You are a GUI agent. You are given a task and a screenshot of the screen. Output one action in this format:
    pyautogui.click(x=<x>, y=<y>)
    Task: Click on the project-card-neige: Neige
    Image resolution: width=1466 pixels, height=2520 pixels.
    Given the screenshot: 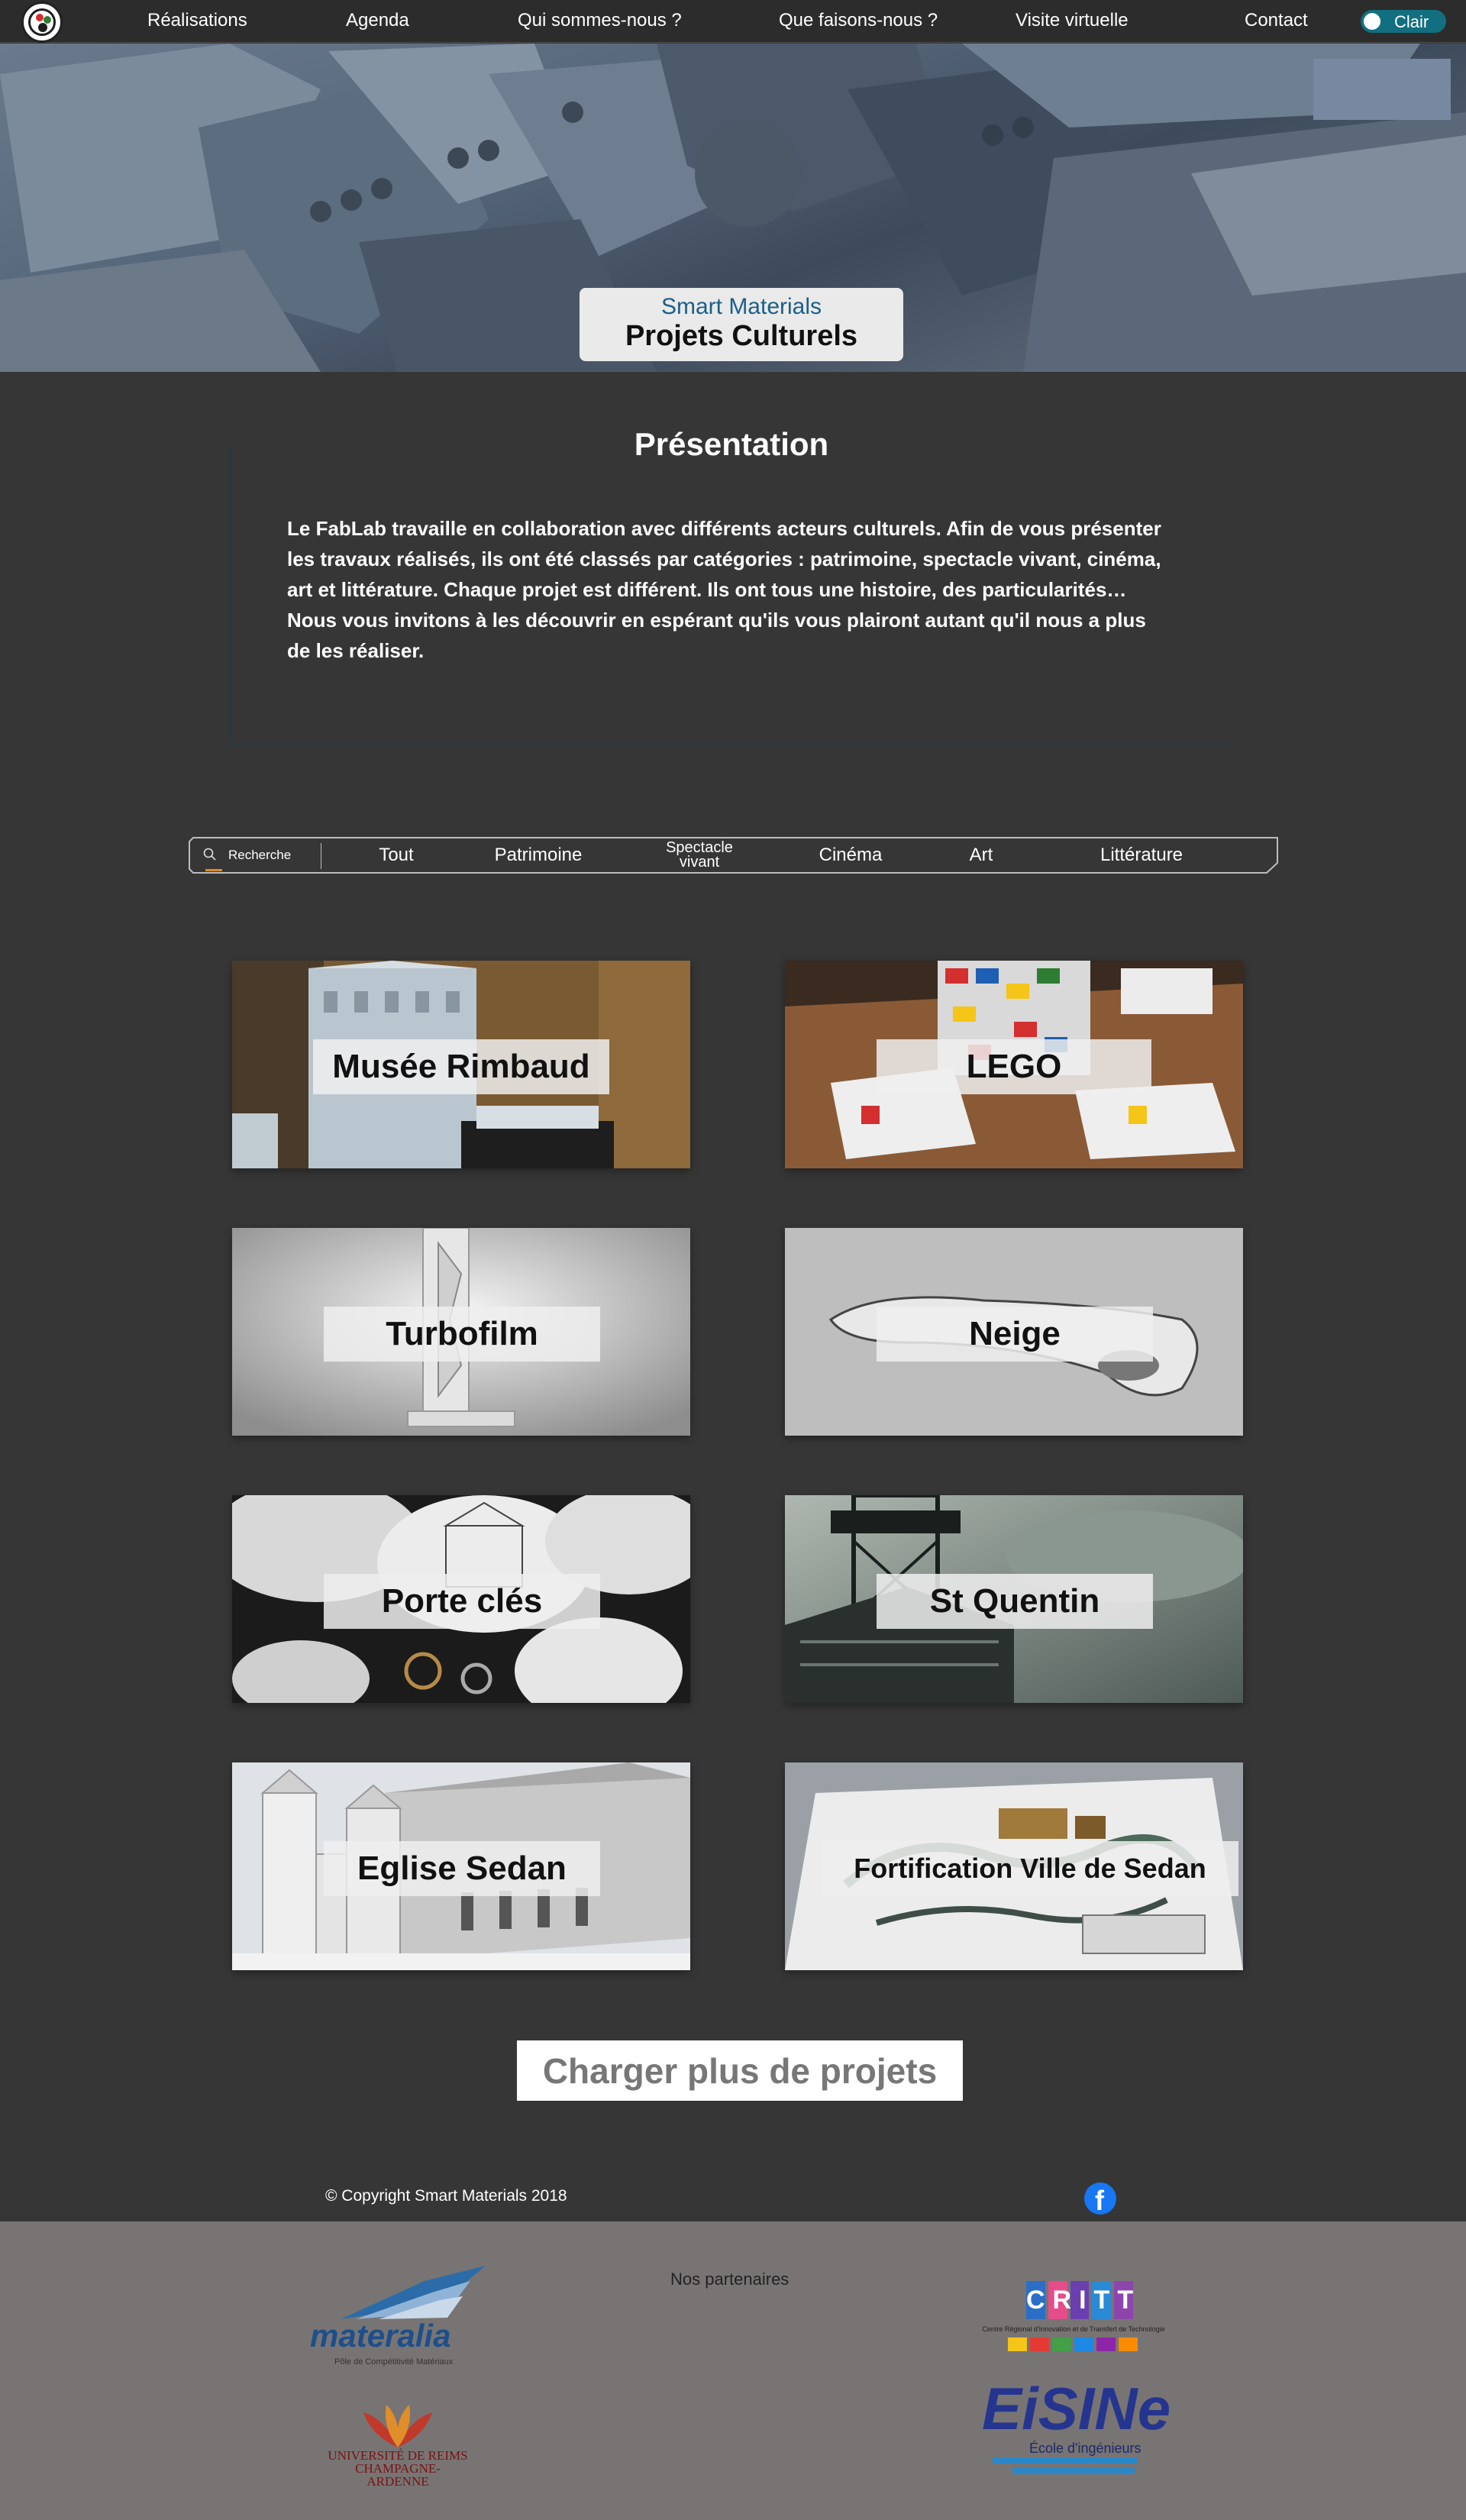 What is the action you would take?
    pyautogui.click(x=1014, y=1332)
    